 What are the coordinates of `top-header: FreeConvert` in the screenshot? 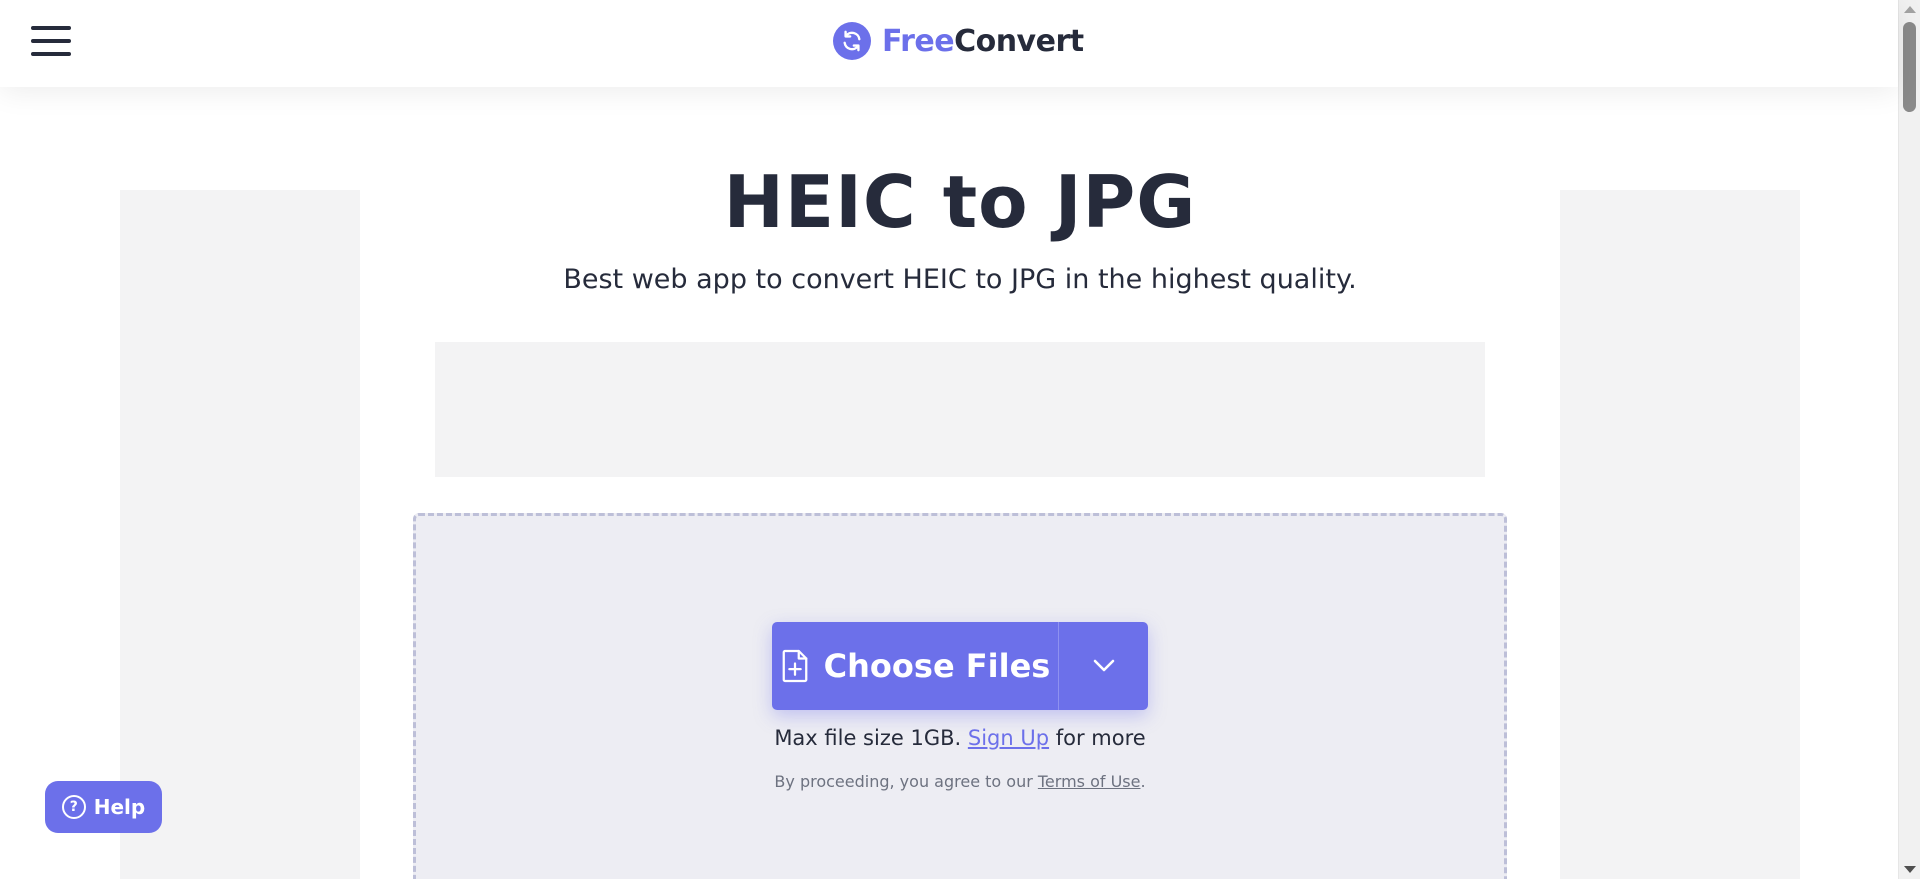 It's located at (949, 43).